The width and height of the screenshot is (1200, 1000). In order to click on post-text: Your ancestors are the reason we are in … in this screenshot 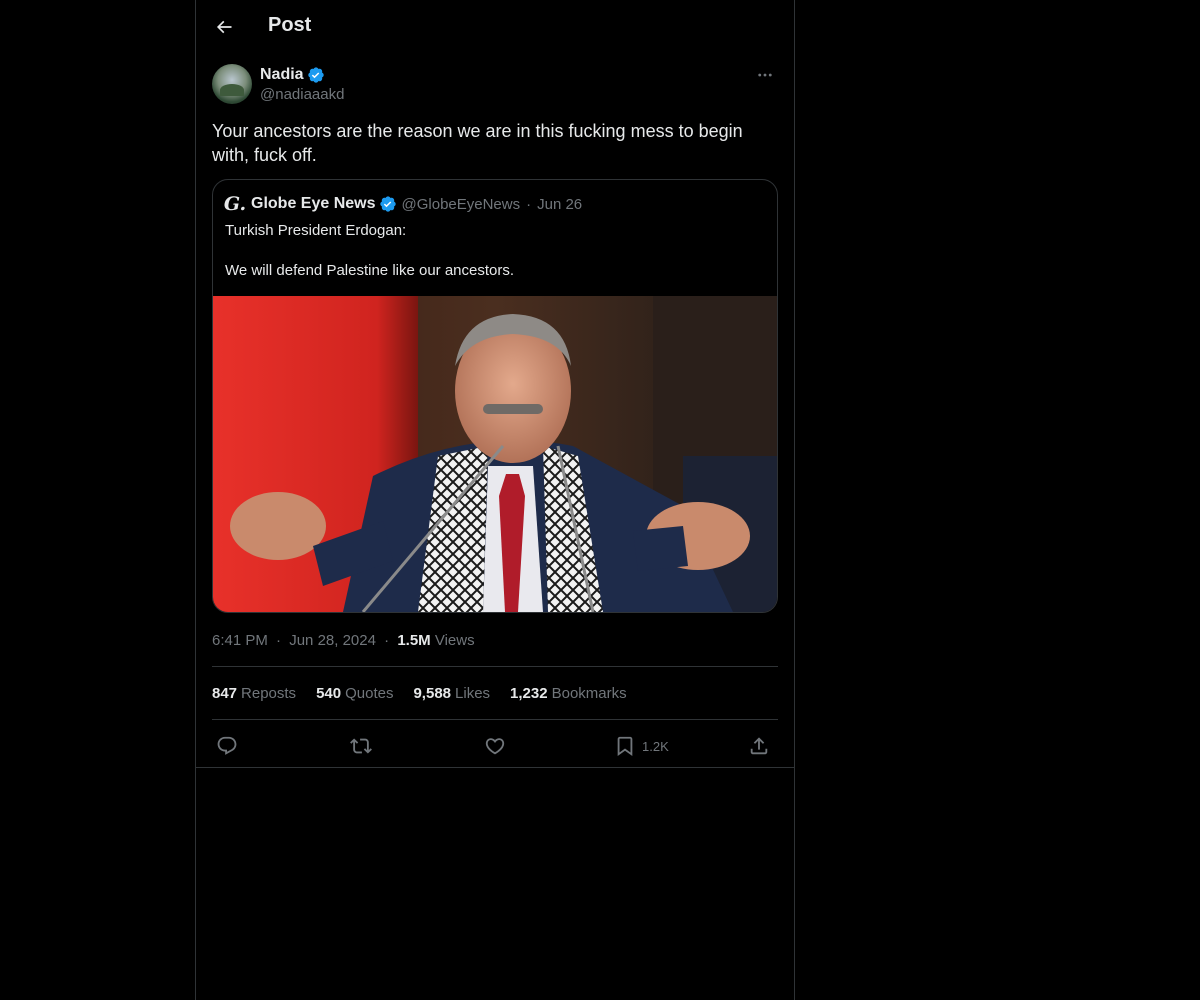, I will do `click(477, 143)`.